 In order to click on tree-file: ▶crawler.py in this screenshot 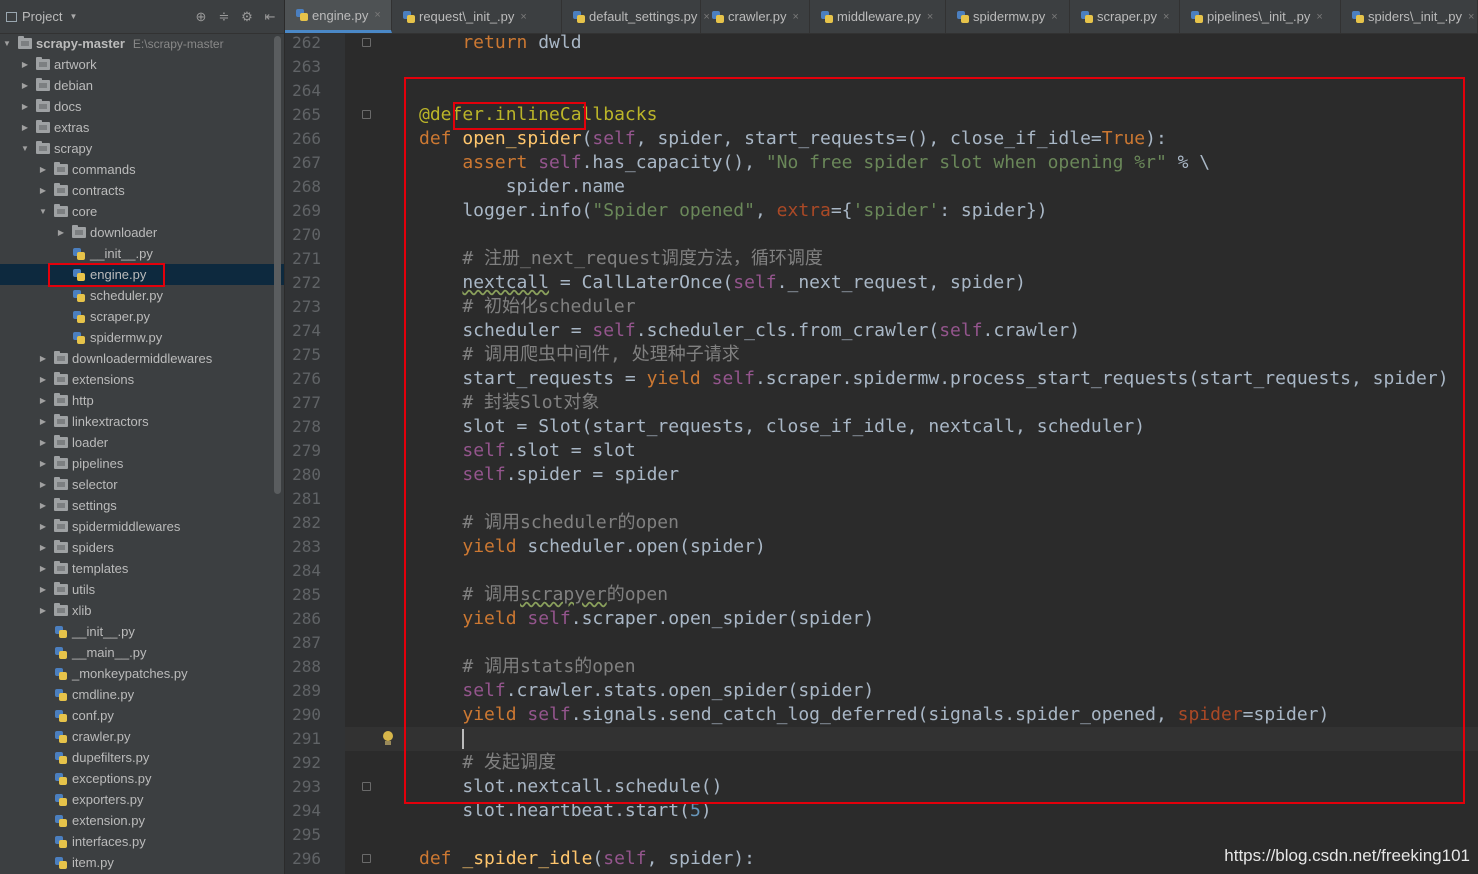, I will do `click(142, 736)`.